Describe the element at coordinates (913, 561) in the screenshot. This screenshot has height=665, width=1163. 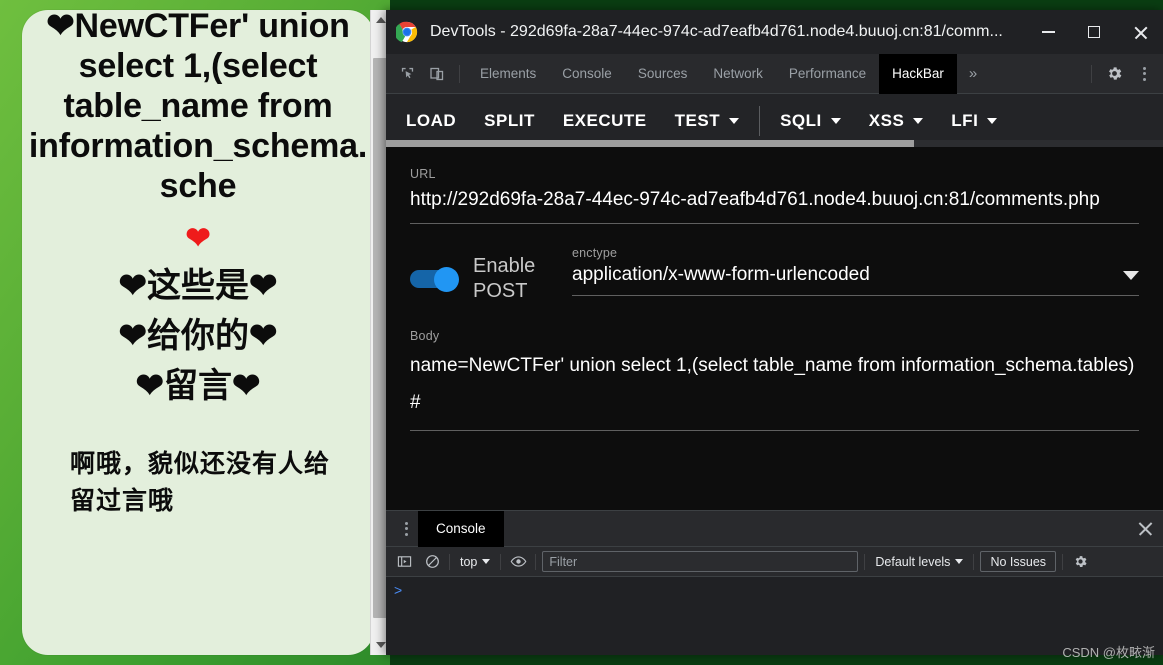
I see `console-levels-value: Default levels` at that location.